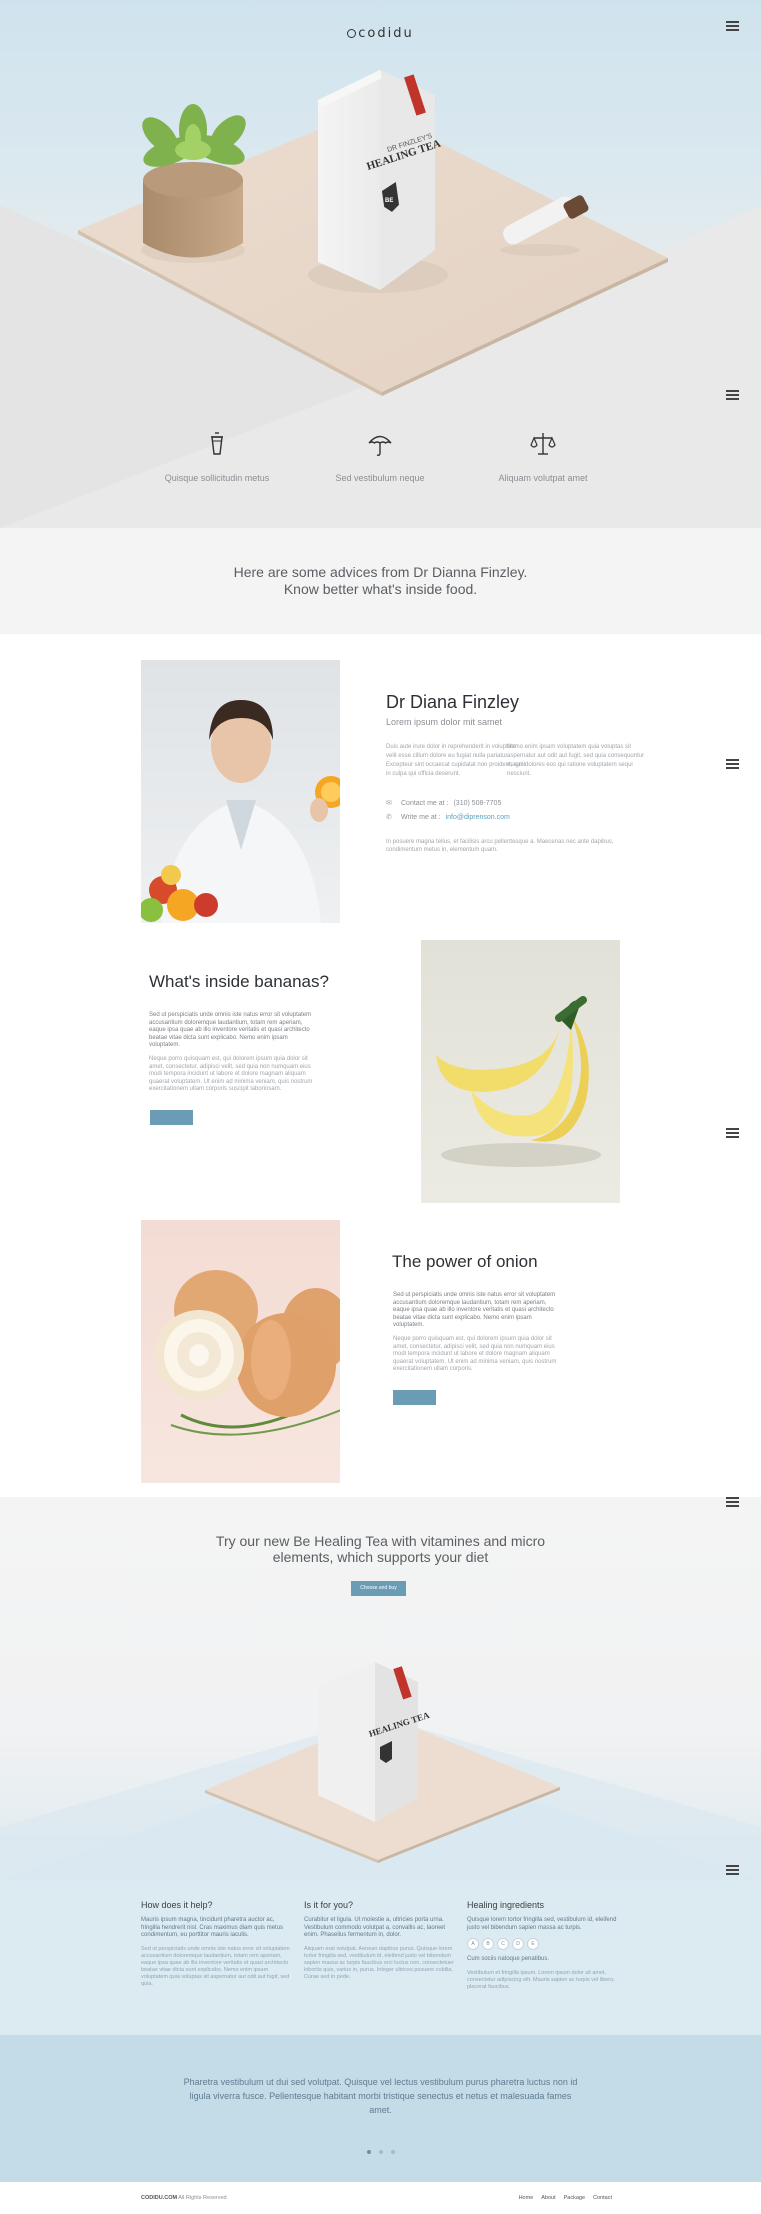  What do you see at coordinates (574, 2198) in the screenshot?
I see `footer-link-package: Package` at bounding box center [574, 2198].